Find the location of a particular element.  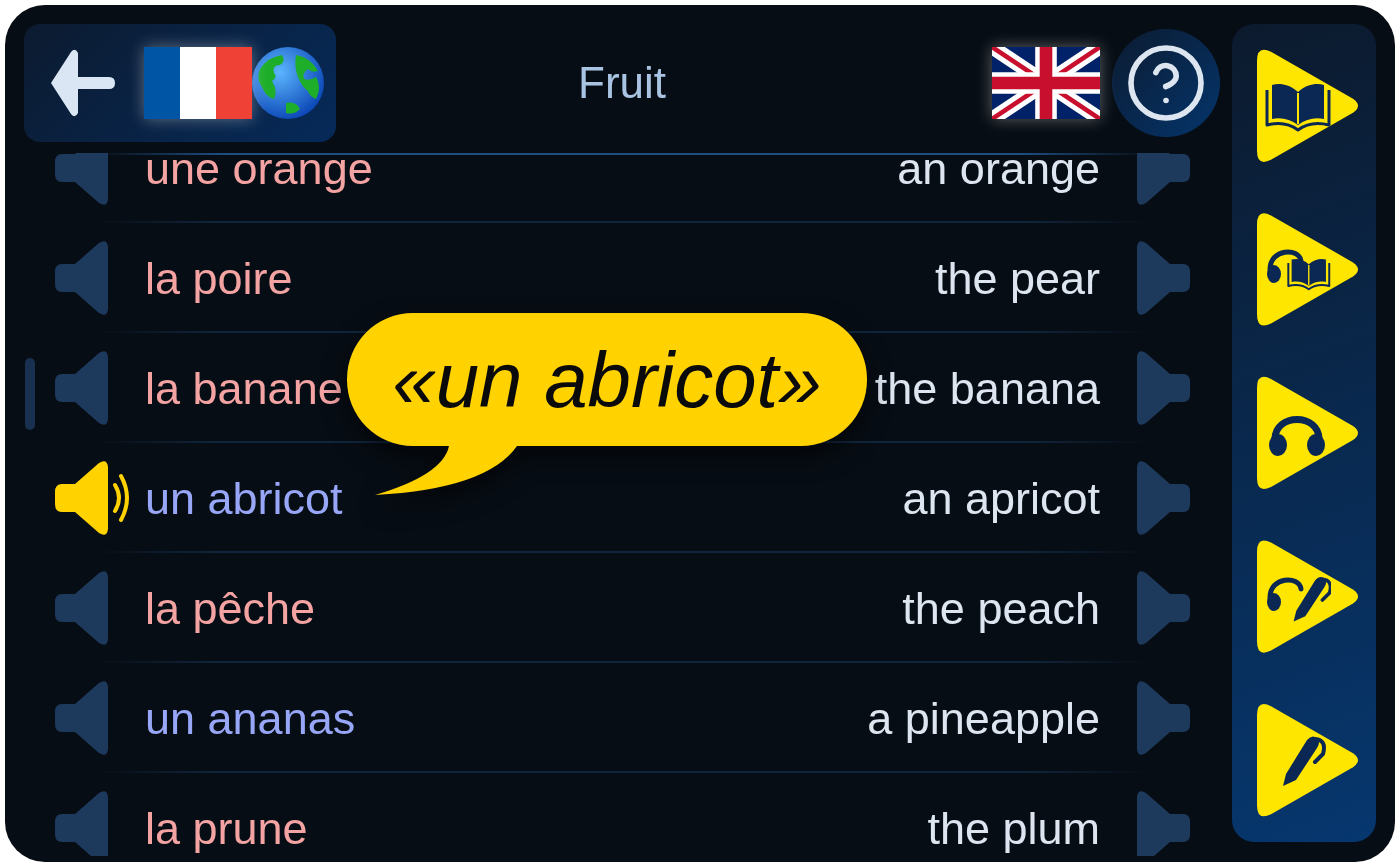

arrow-left-icon is located at coordinates (81, 83).